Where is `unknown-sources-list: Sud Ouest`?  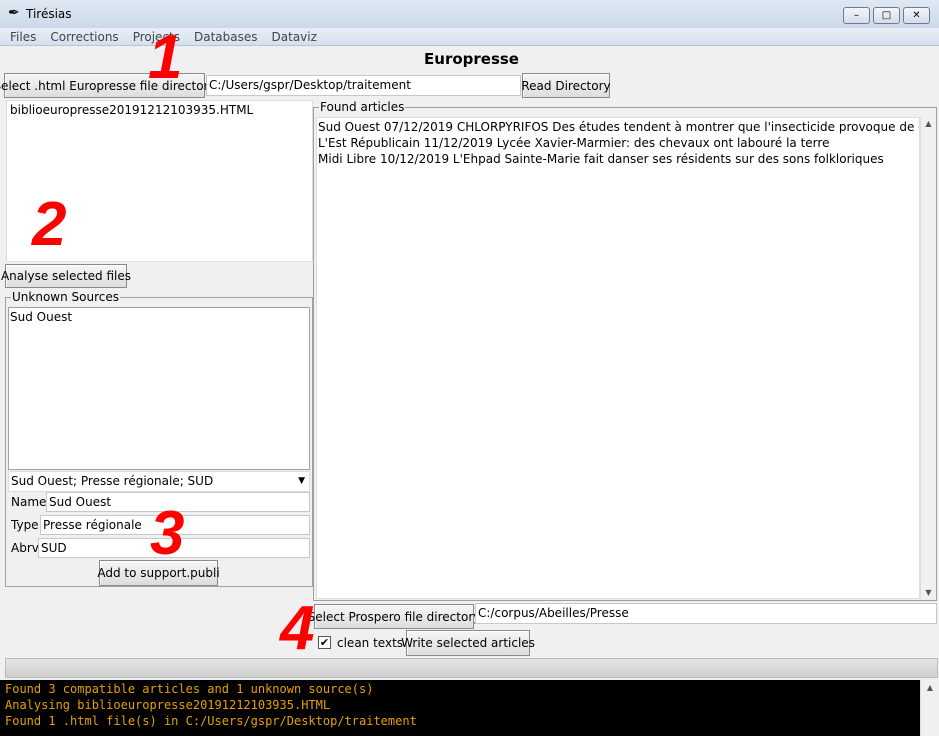 unknown-sources-list: Sud Ouest is located at coordinates (159, 388).